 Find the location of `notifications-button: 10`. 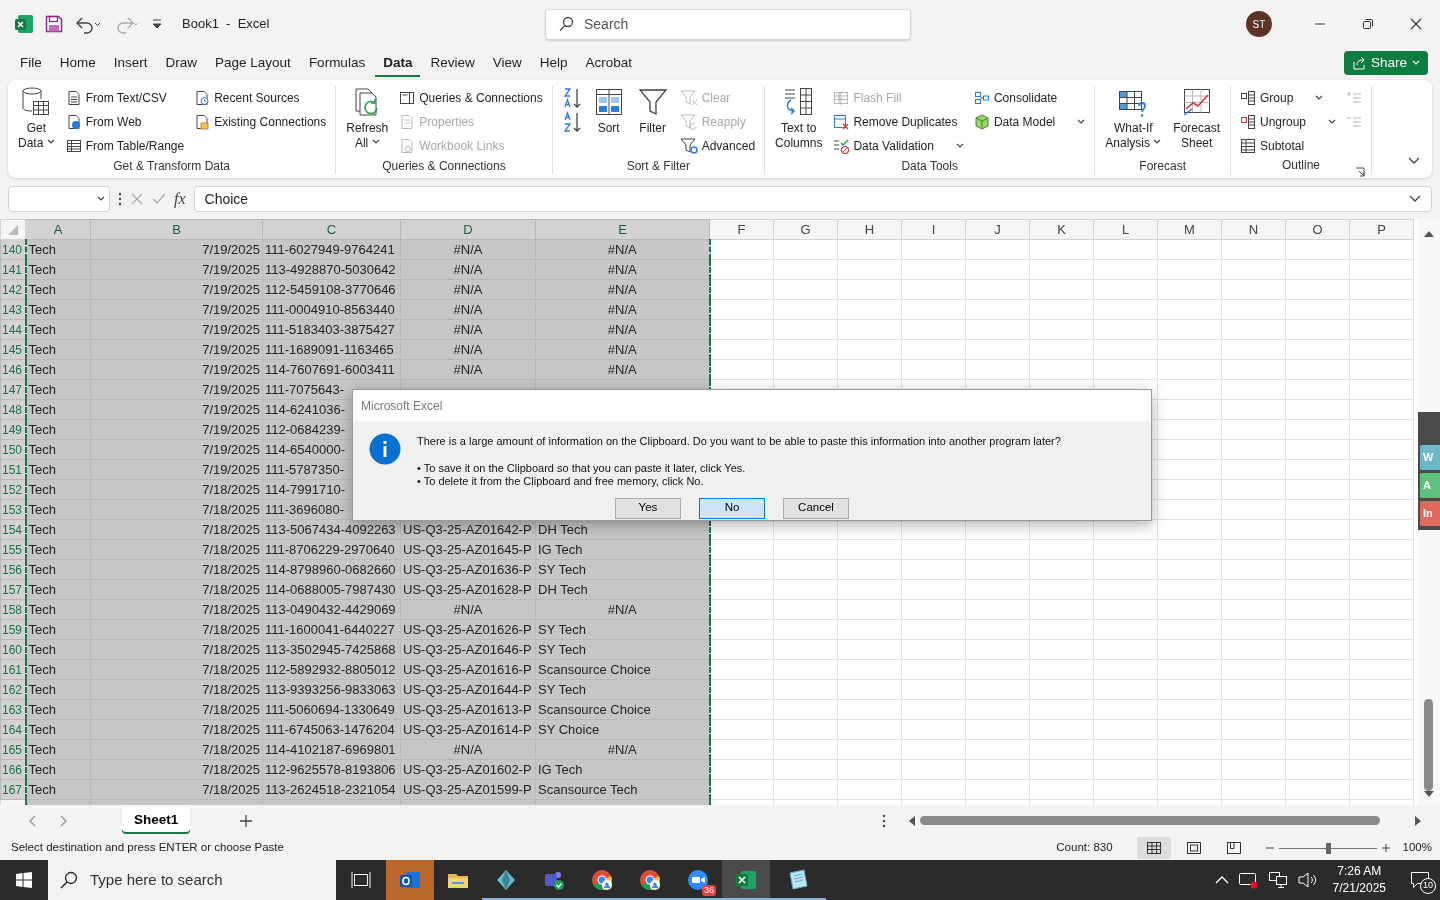

notifications-button: 10 is located at coordinates (1420, 880).